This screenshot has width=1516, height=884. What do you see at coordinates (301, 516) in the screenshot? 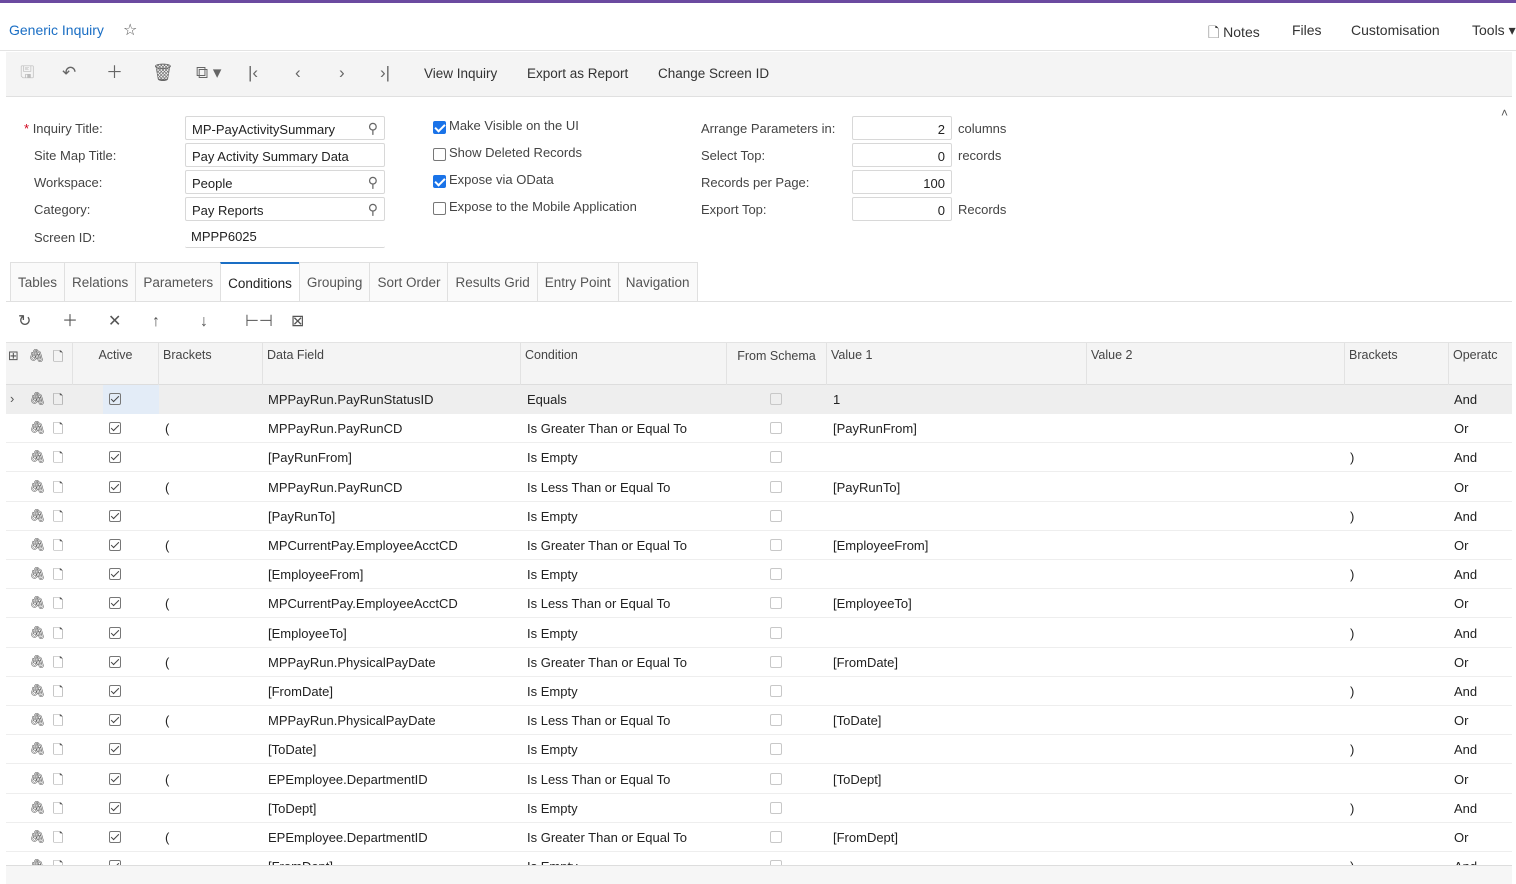
I see `data-field-cell: [PayRunTo]` at bounding box center [301, 516].